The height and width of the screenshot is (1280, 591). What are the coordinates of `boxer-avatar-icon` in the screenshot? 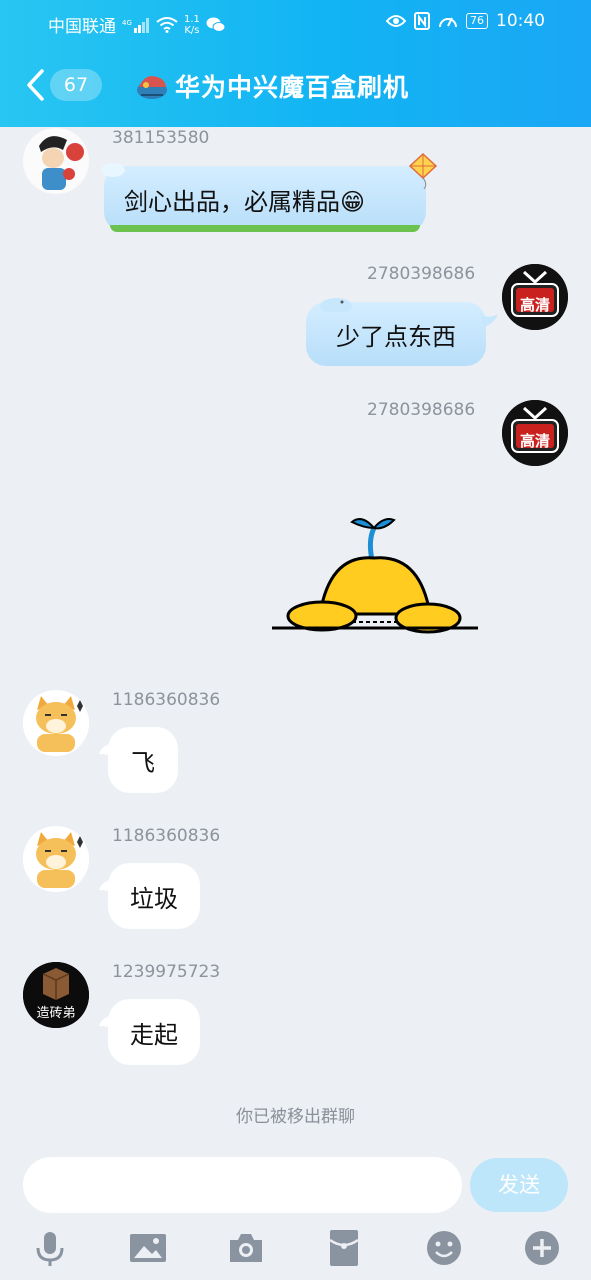 It's located at (56, 161).